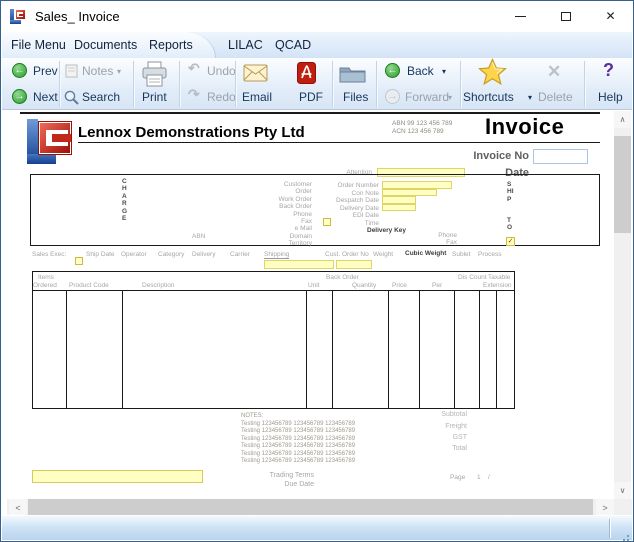 This screenshot has width=634, height=542. What do you see at coordinates (194, 68) in the screenshot?
I see `undo-icon: ↶` at bounding box center [194, 68].